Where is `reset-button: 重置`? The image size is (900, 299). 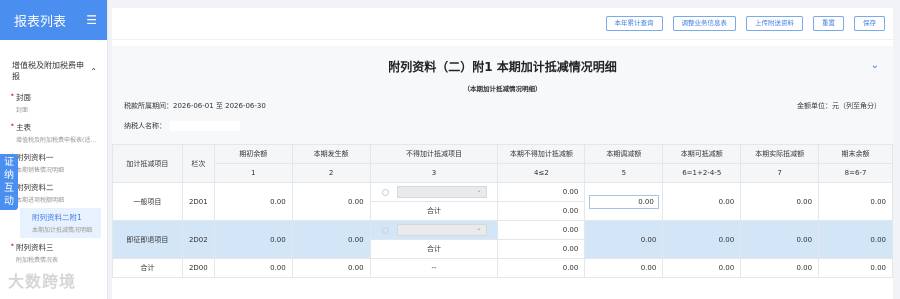
reset-button: 重置 is located at coordinates (828, 23).